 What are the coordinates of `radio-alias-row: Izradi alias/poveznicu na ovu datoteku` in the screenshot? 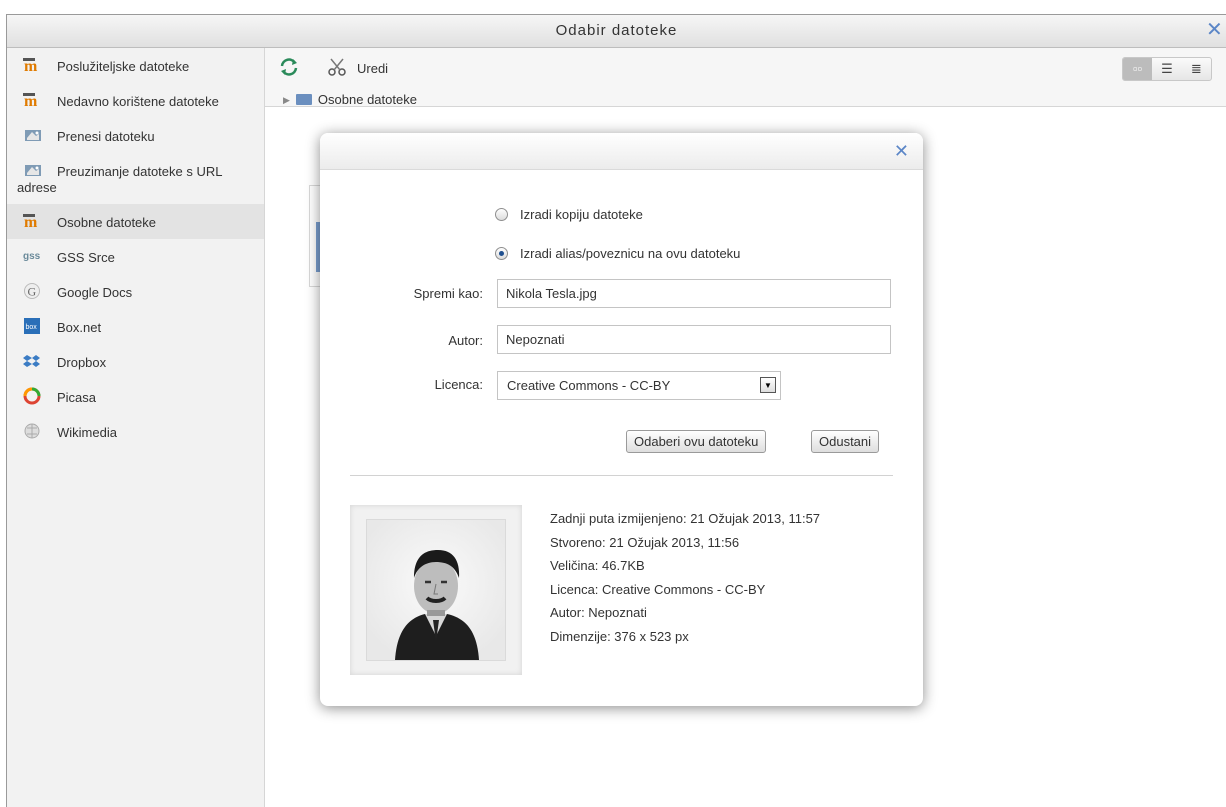 It's located at (617, 253).